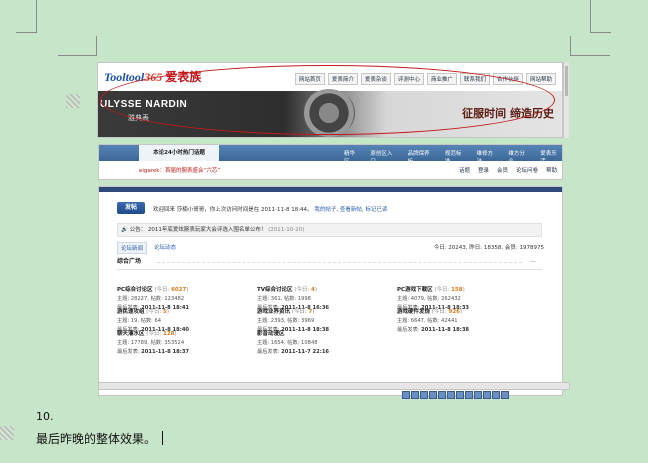 The height and width of the screenshot is (463, 648). What do you see at coordinates (153, 352) in the screenshot?
I see `board-last-post: 最后发表: 2011-11-8 18:37` at bounding box center [153, 352].